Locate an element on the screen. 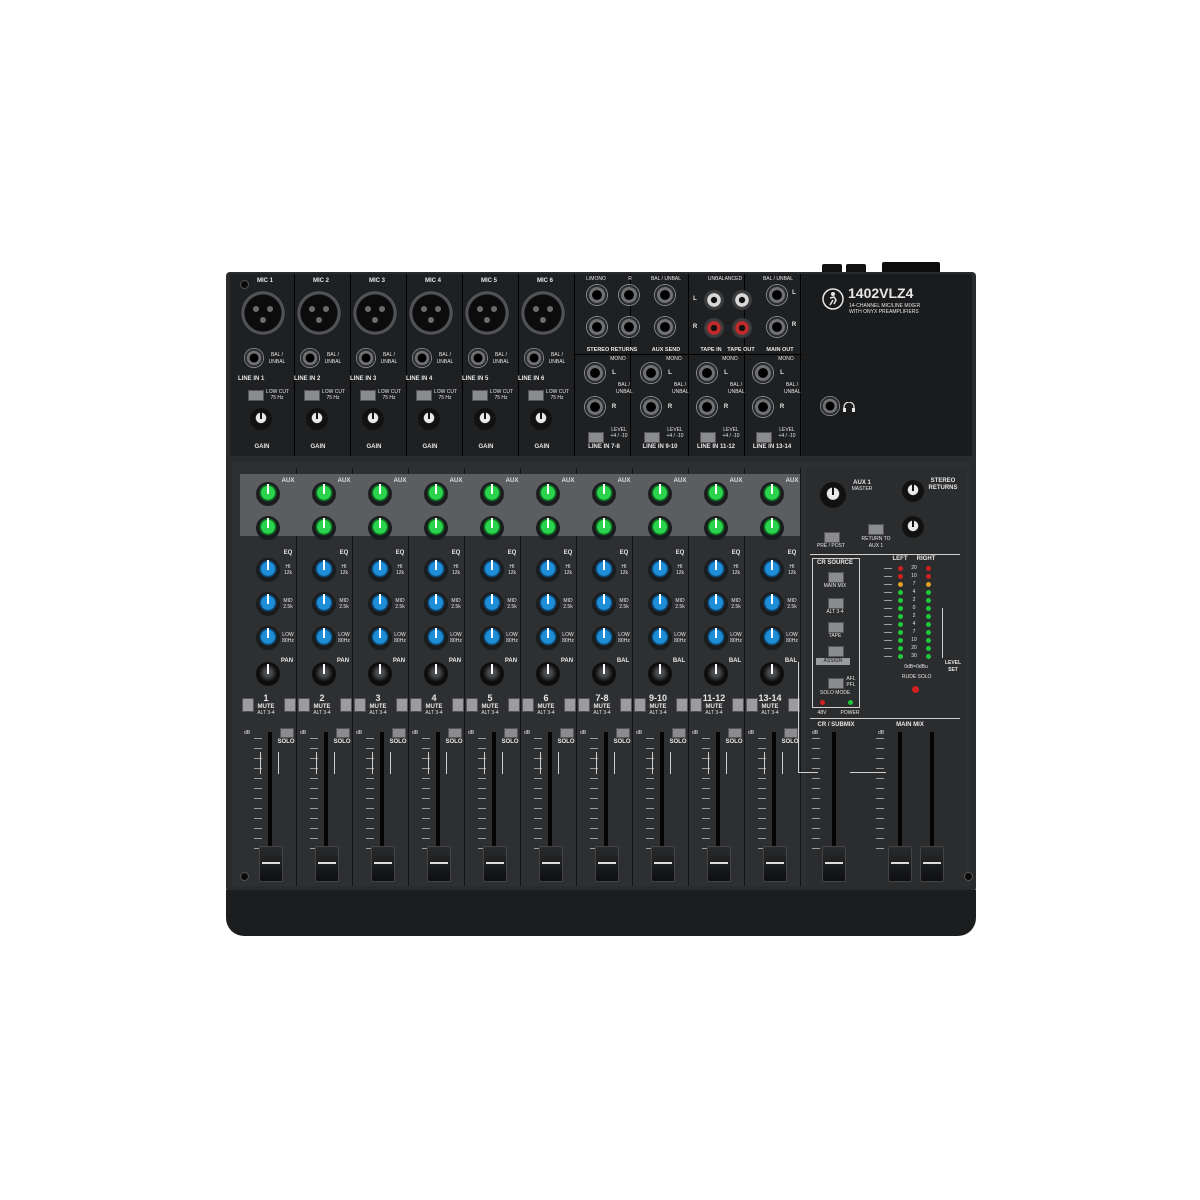  cr-source-tape-button is located at coordinates (836, 627).